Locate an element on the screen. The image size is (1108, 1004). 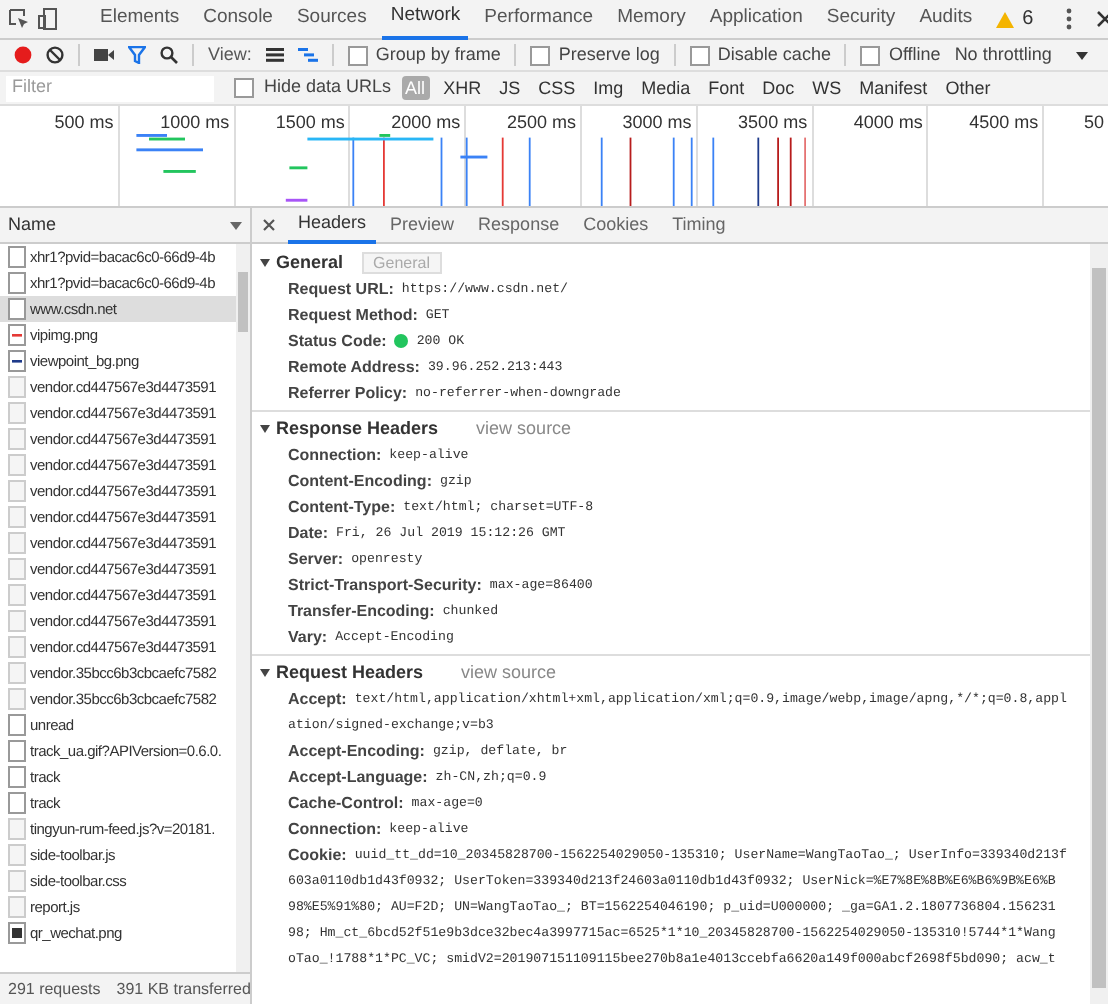
time-tick-label: 500 ms is located at coordinates (85, 120).